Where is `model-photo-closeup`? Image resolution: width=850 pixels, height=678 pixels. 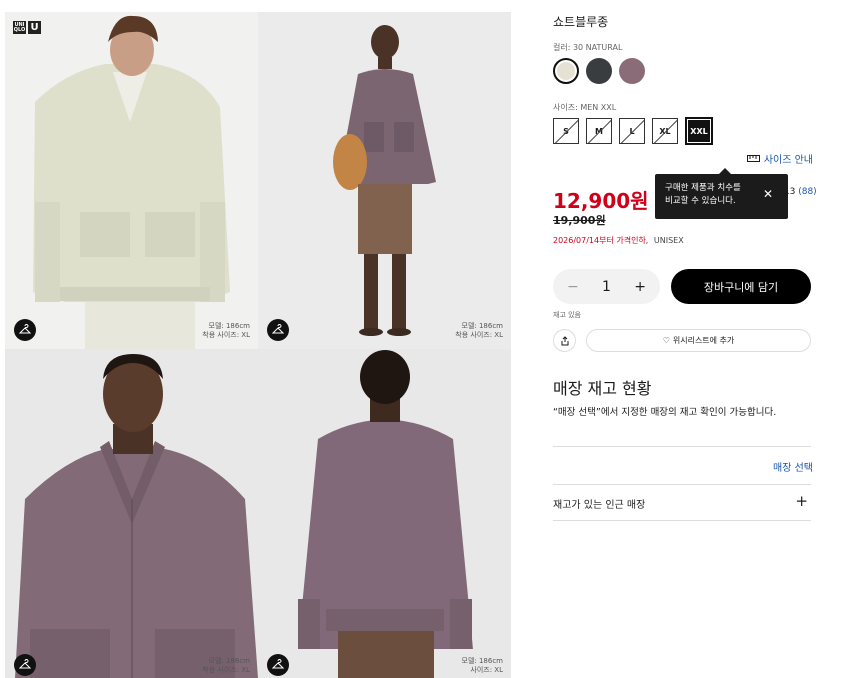 model-photo-closeup is located at coordinates (131, 513).